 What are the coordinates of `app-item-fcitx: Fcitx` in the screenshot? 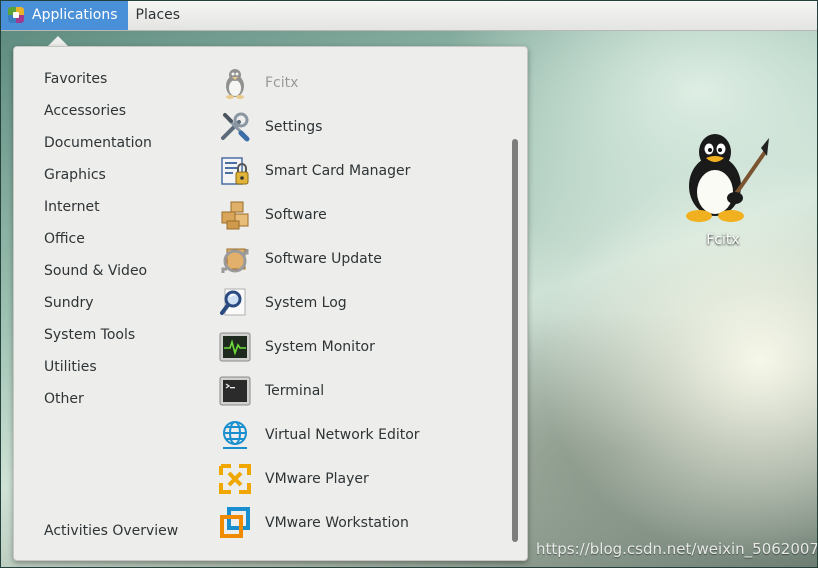 It's located at (319, 83).